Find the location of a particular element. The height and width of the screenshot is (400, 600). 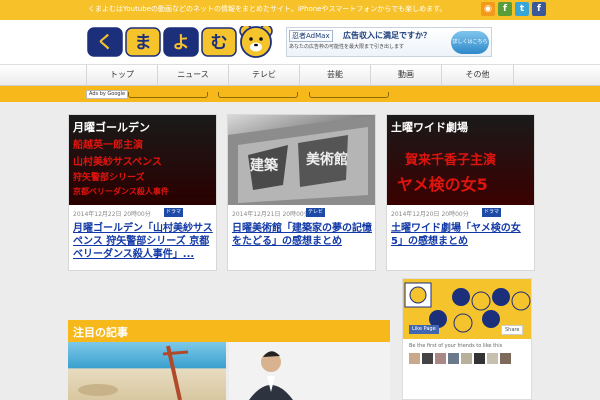

fb-share-button: Share is located at coordinates (512, 330).